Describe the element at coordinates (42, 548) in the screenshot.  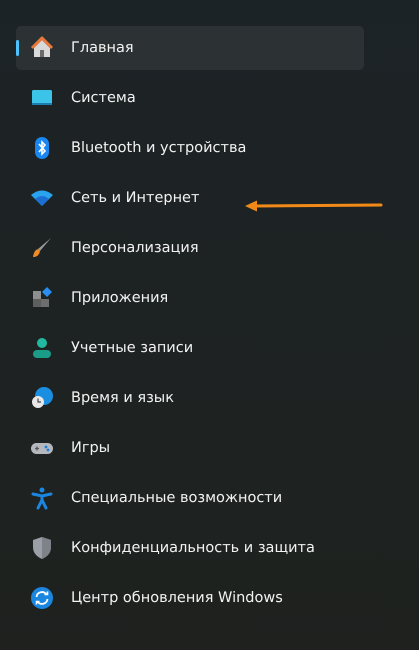
I see `shield-icon` at that location.